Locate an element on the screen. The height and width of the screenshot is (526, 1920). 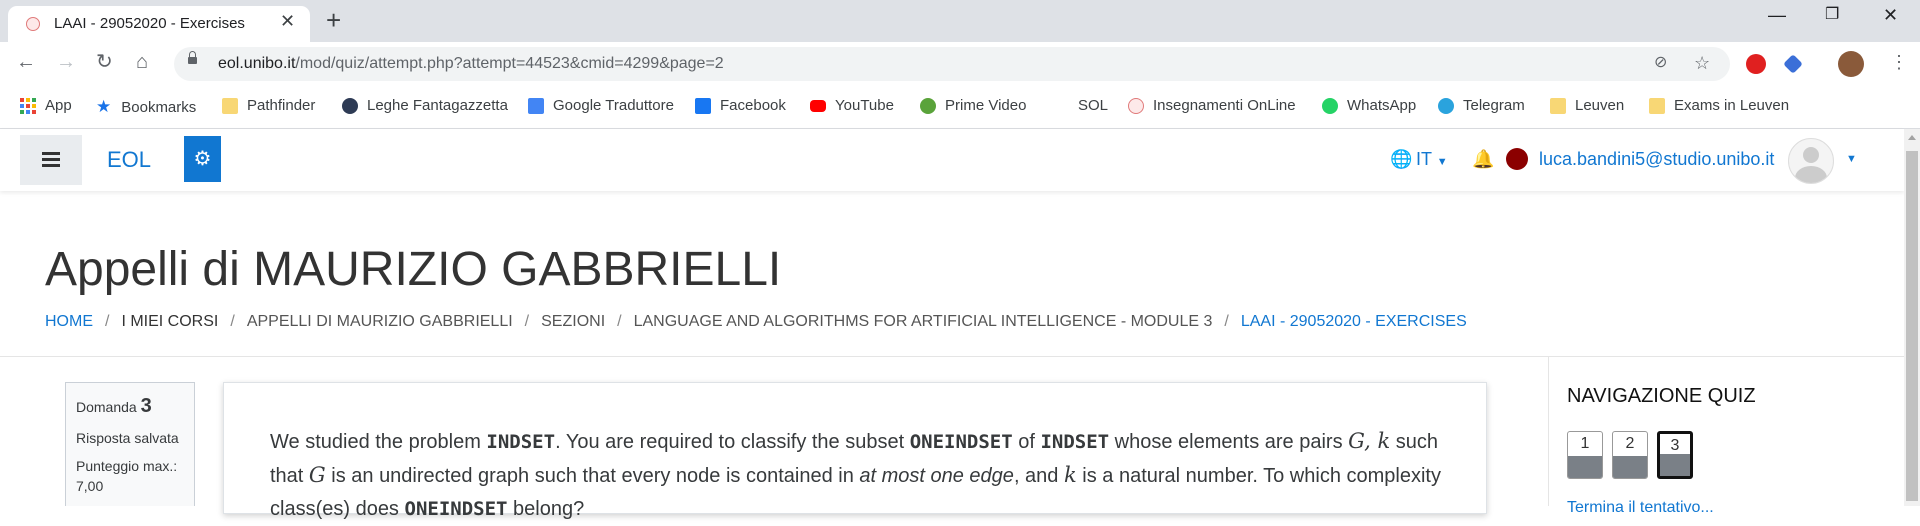
lock-icon is located at coordinates (192, 57).